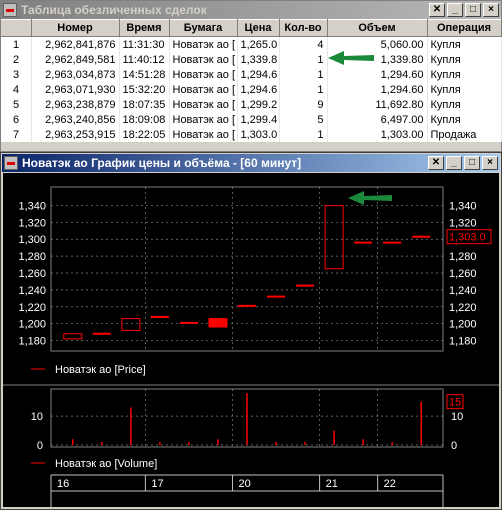 Image resolution: width=502 pixels, height=510 pixels. What do you see at coordinates (32, 257) in the screenshot?
I see `price-tick-label-left: 1,280` at bounding box center [32, 257].